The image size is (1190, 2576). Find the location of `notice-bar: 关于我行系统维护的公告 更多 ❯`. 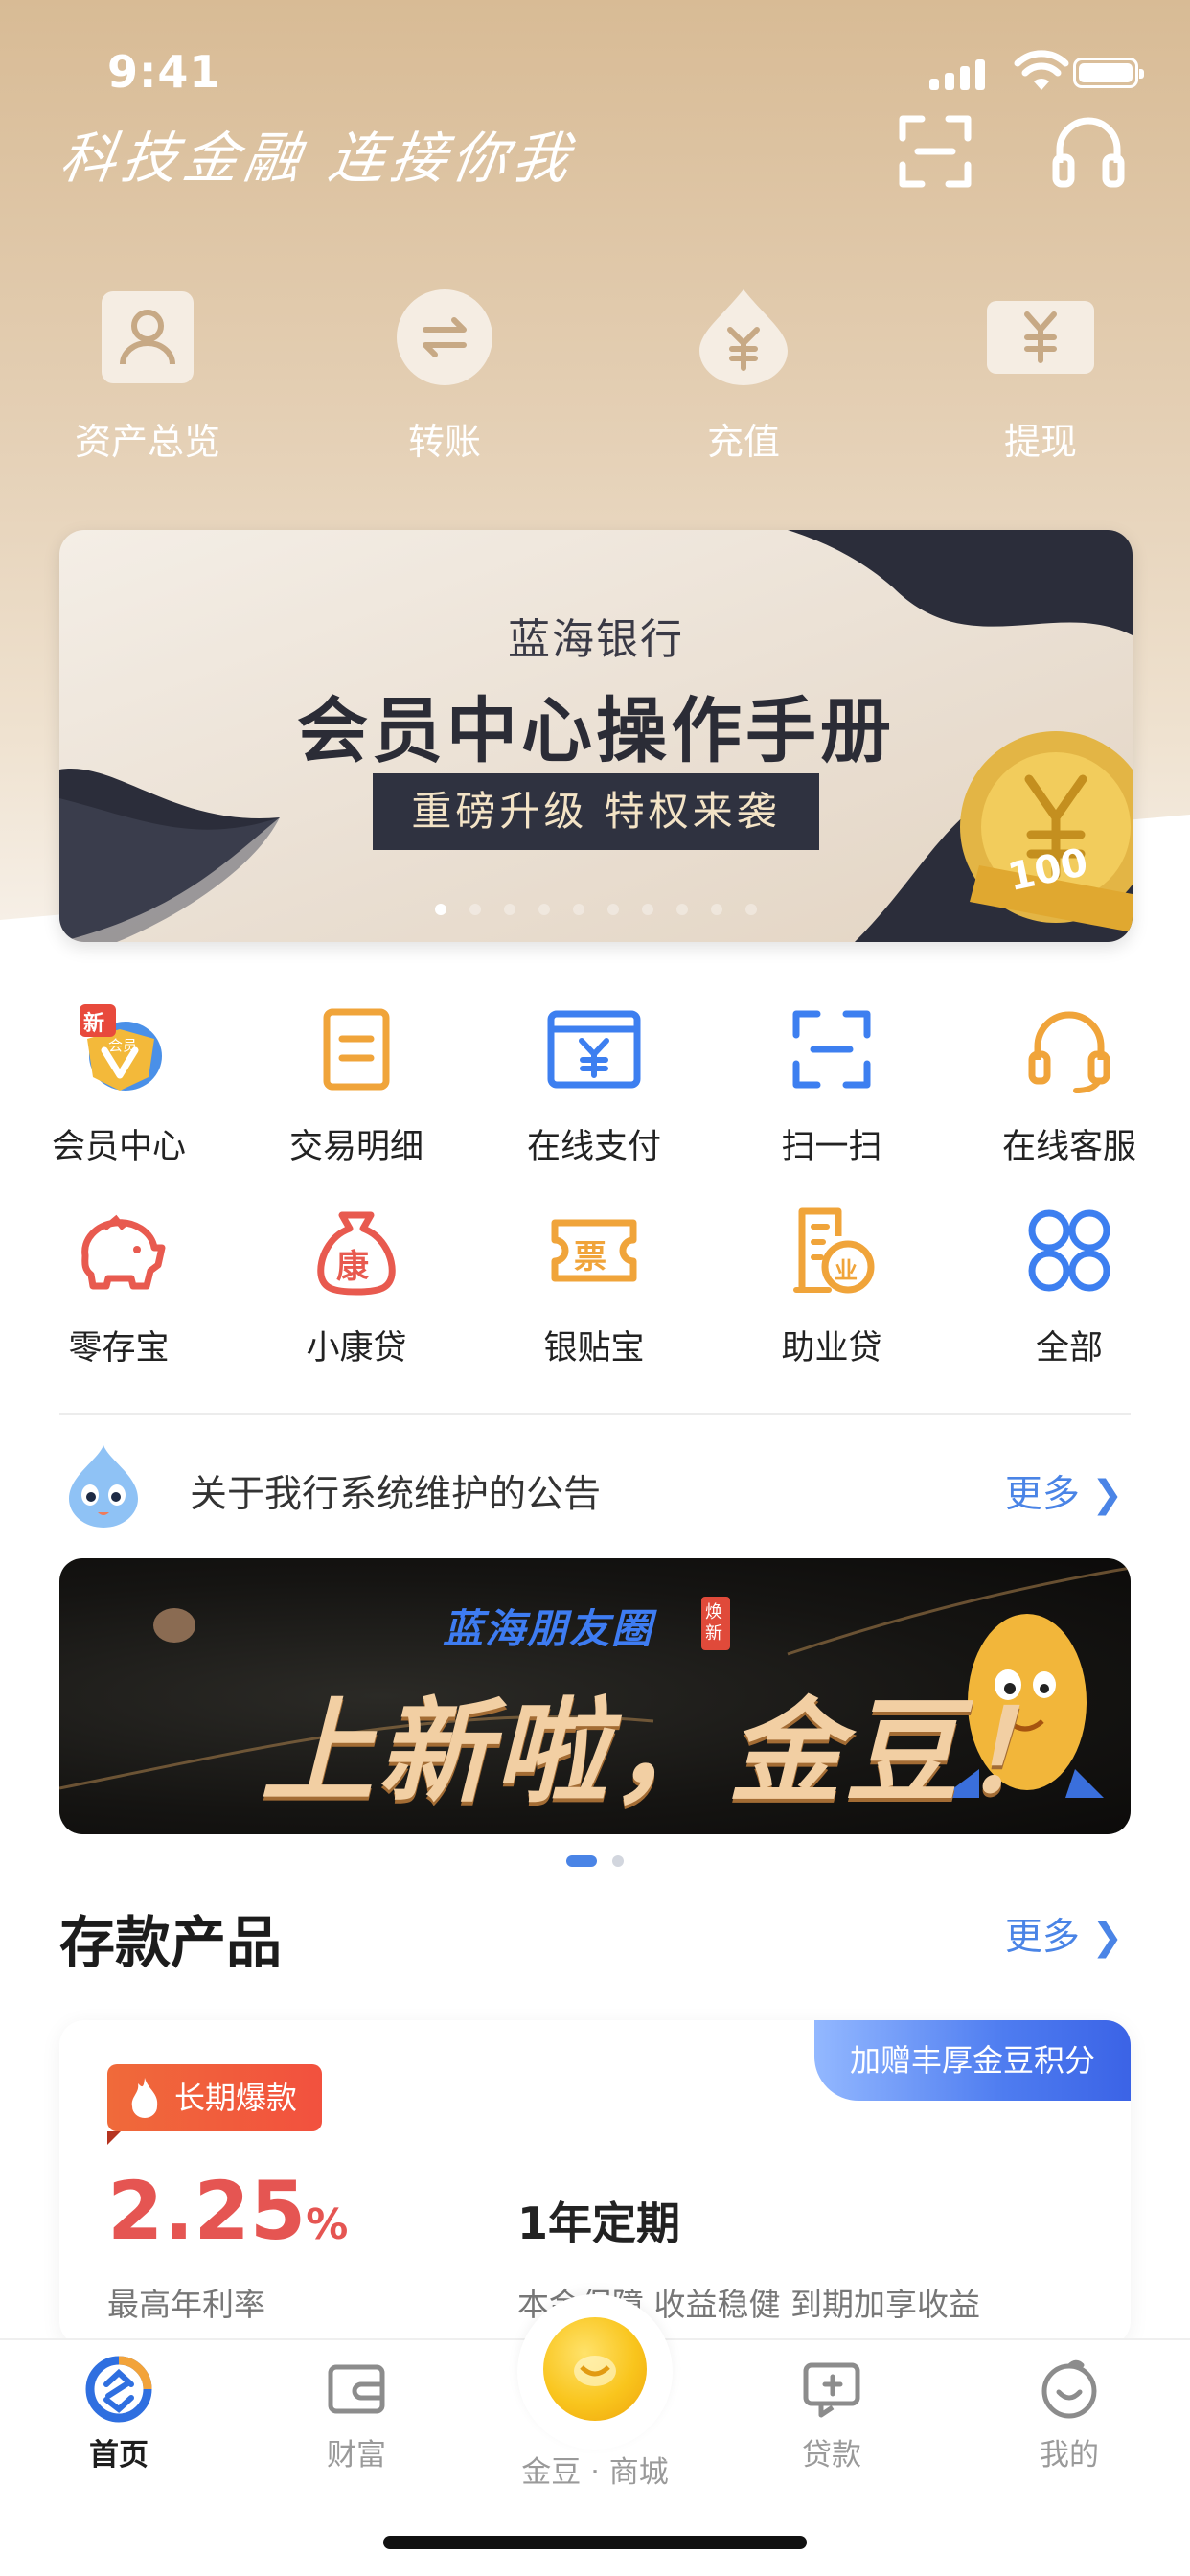

notice-bar: 关于我行系统维护的公告 更多 ❯ is located at coordinates (595, 1485).